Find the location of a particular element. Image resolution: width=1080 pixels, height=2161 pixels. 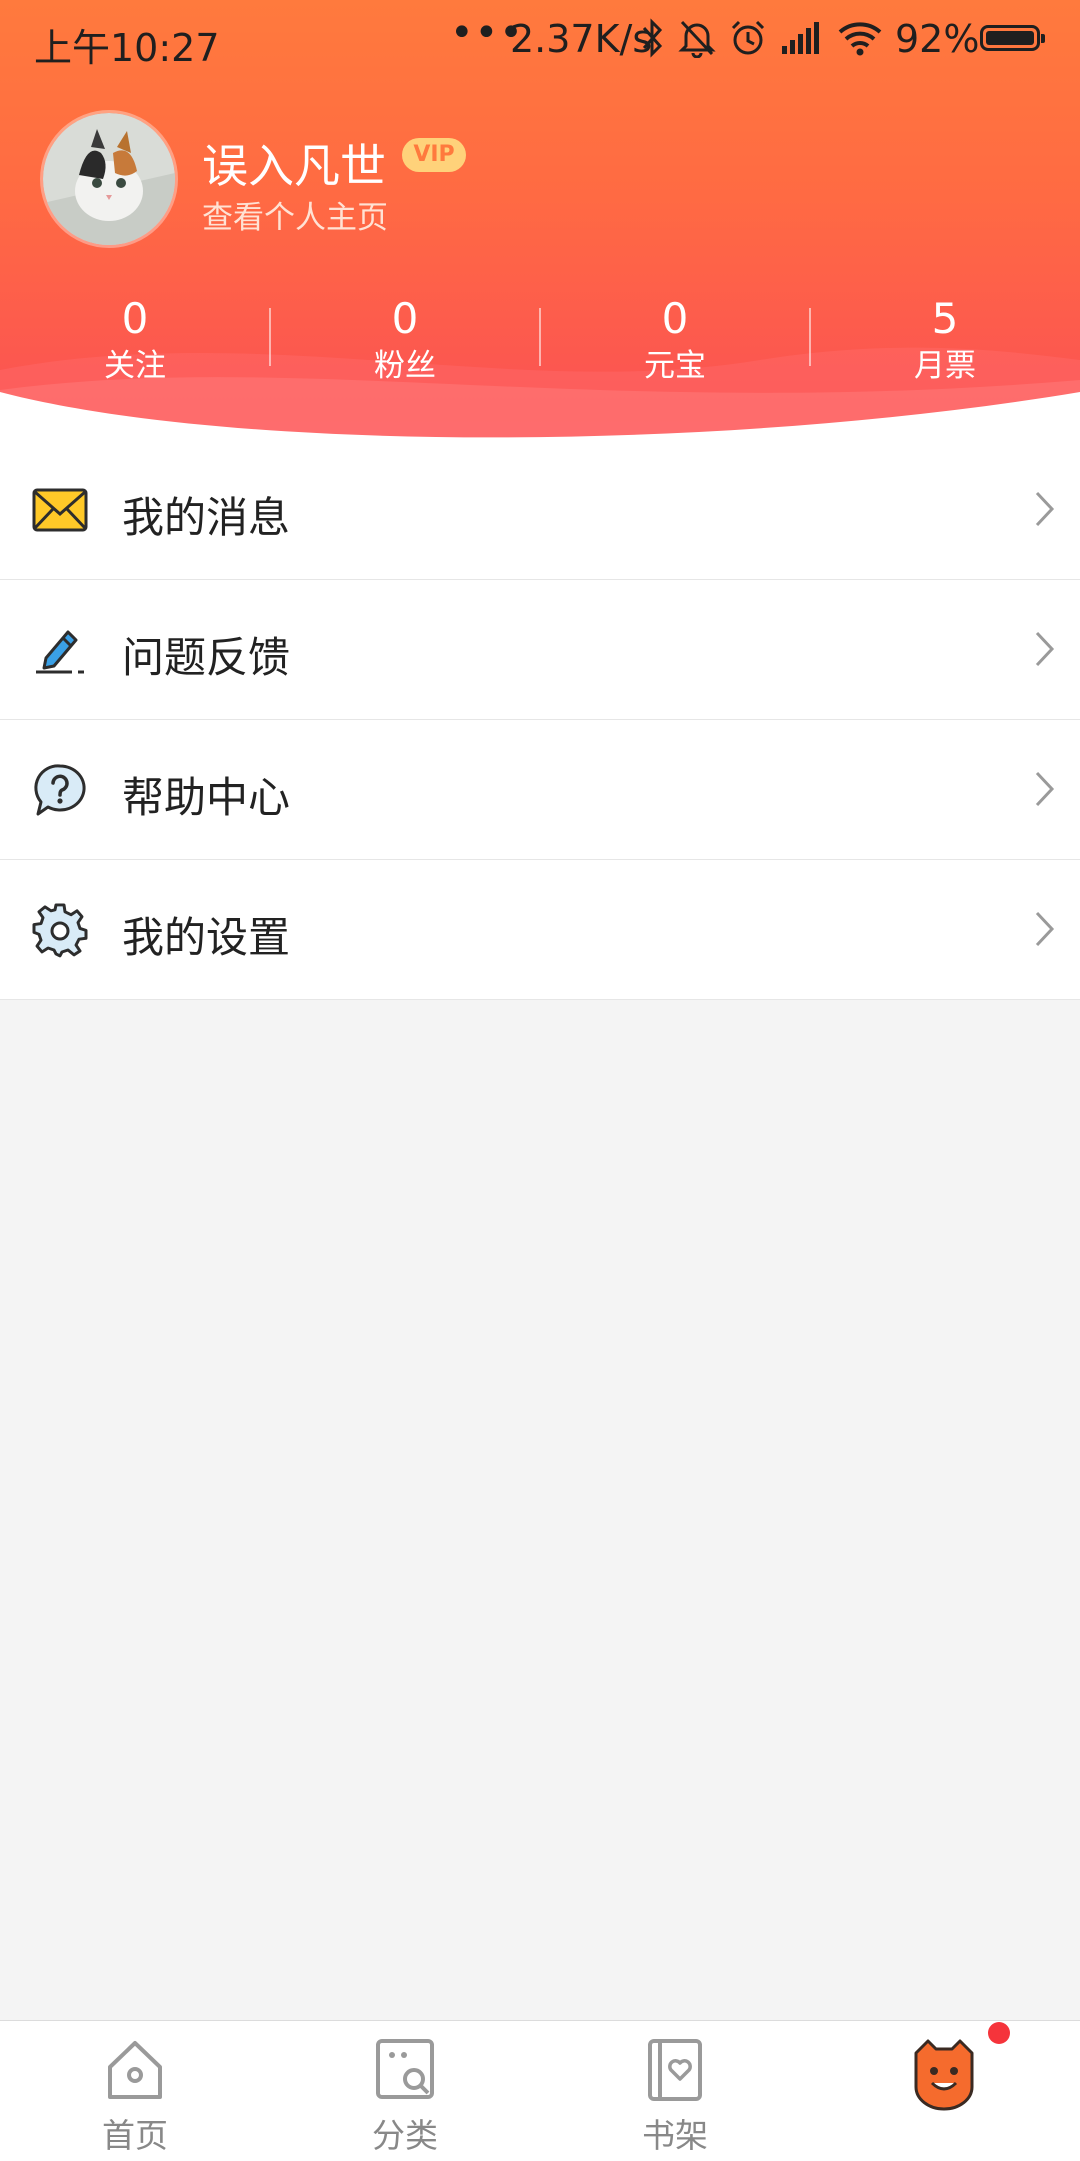

home-icon is located at coordinates (135, 2070).